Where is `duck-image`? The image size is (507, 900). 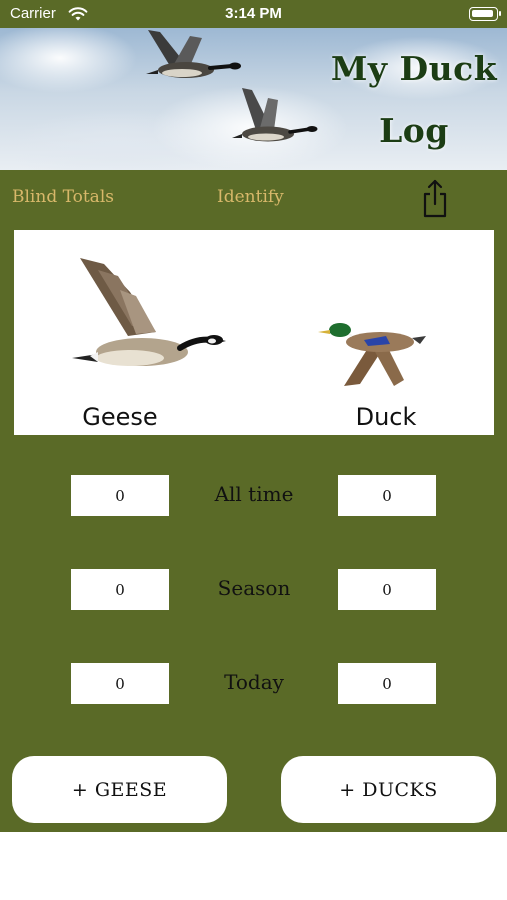
duck-image is located at coordinates (372, 354).